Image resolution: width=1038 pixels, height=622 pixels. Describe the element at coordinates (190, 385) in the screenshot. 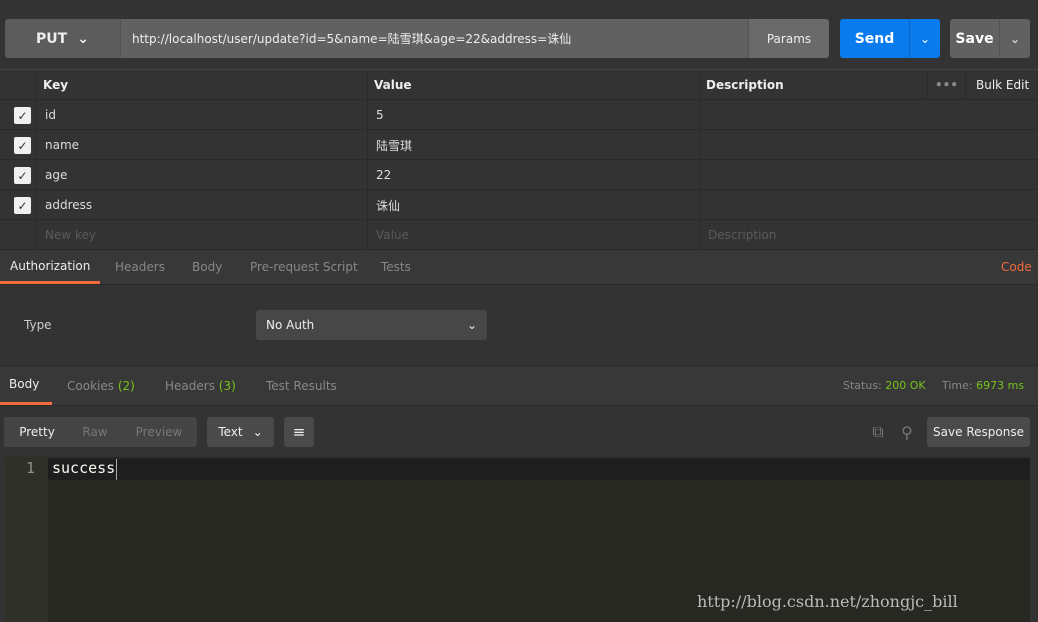

I see `headers-label: Headers` at that location.